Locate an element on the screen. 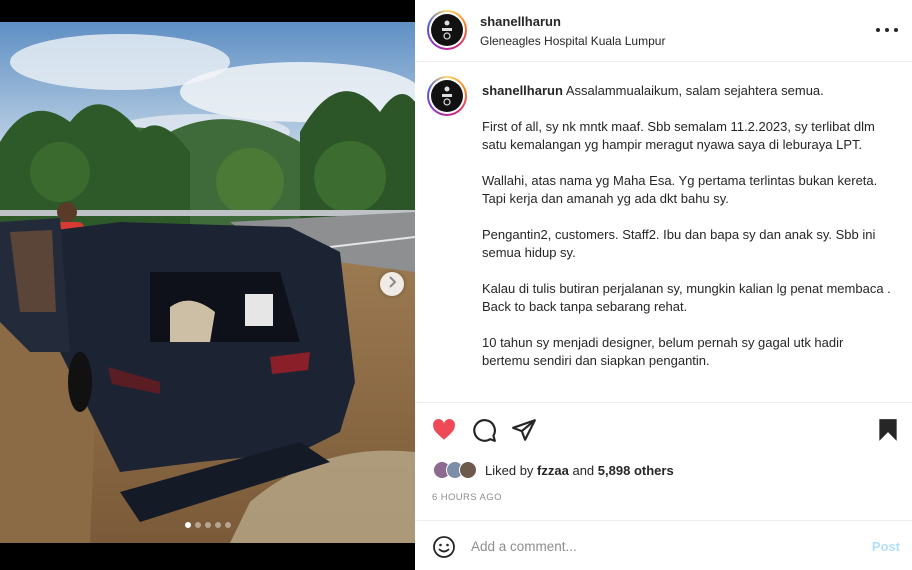 This screenshot has width=912, height=570. likes-count: 5,898 others is located at coordinates (636, 470).